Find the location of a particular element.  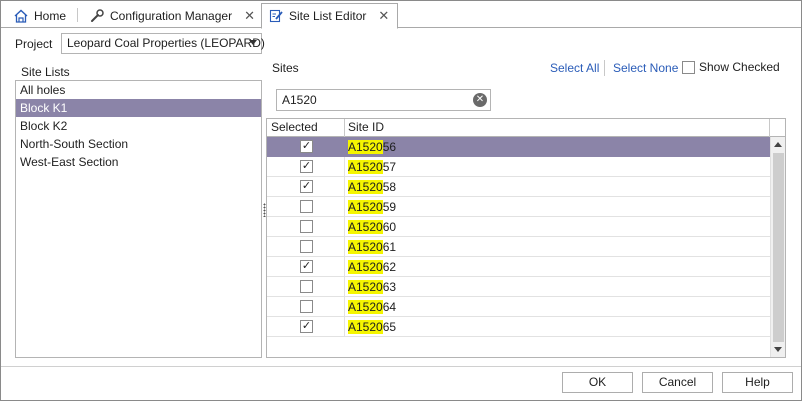

table-row: ✓ A152065 is located at coordinates (518, 327).